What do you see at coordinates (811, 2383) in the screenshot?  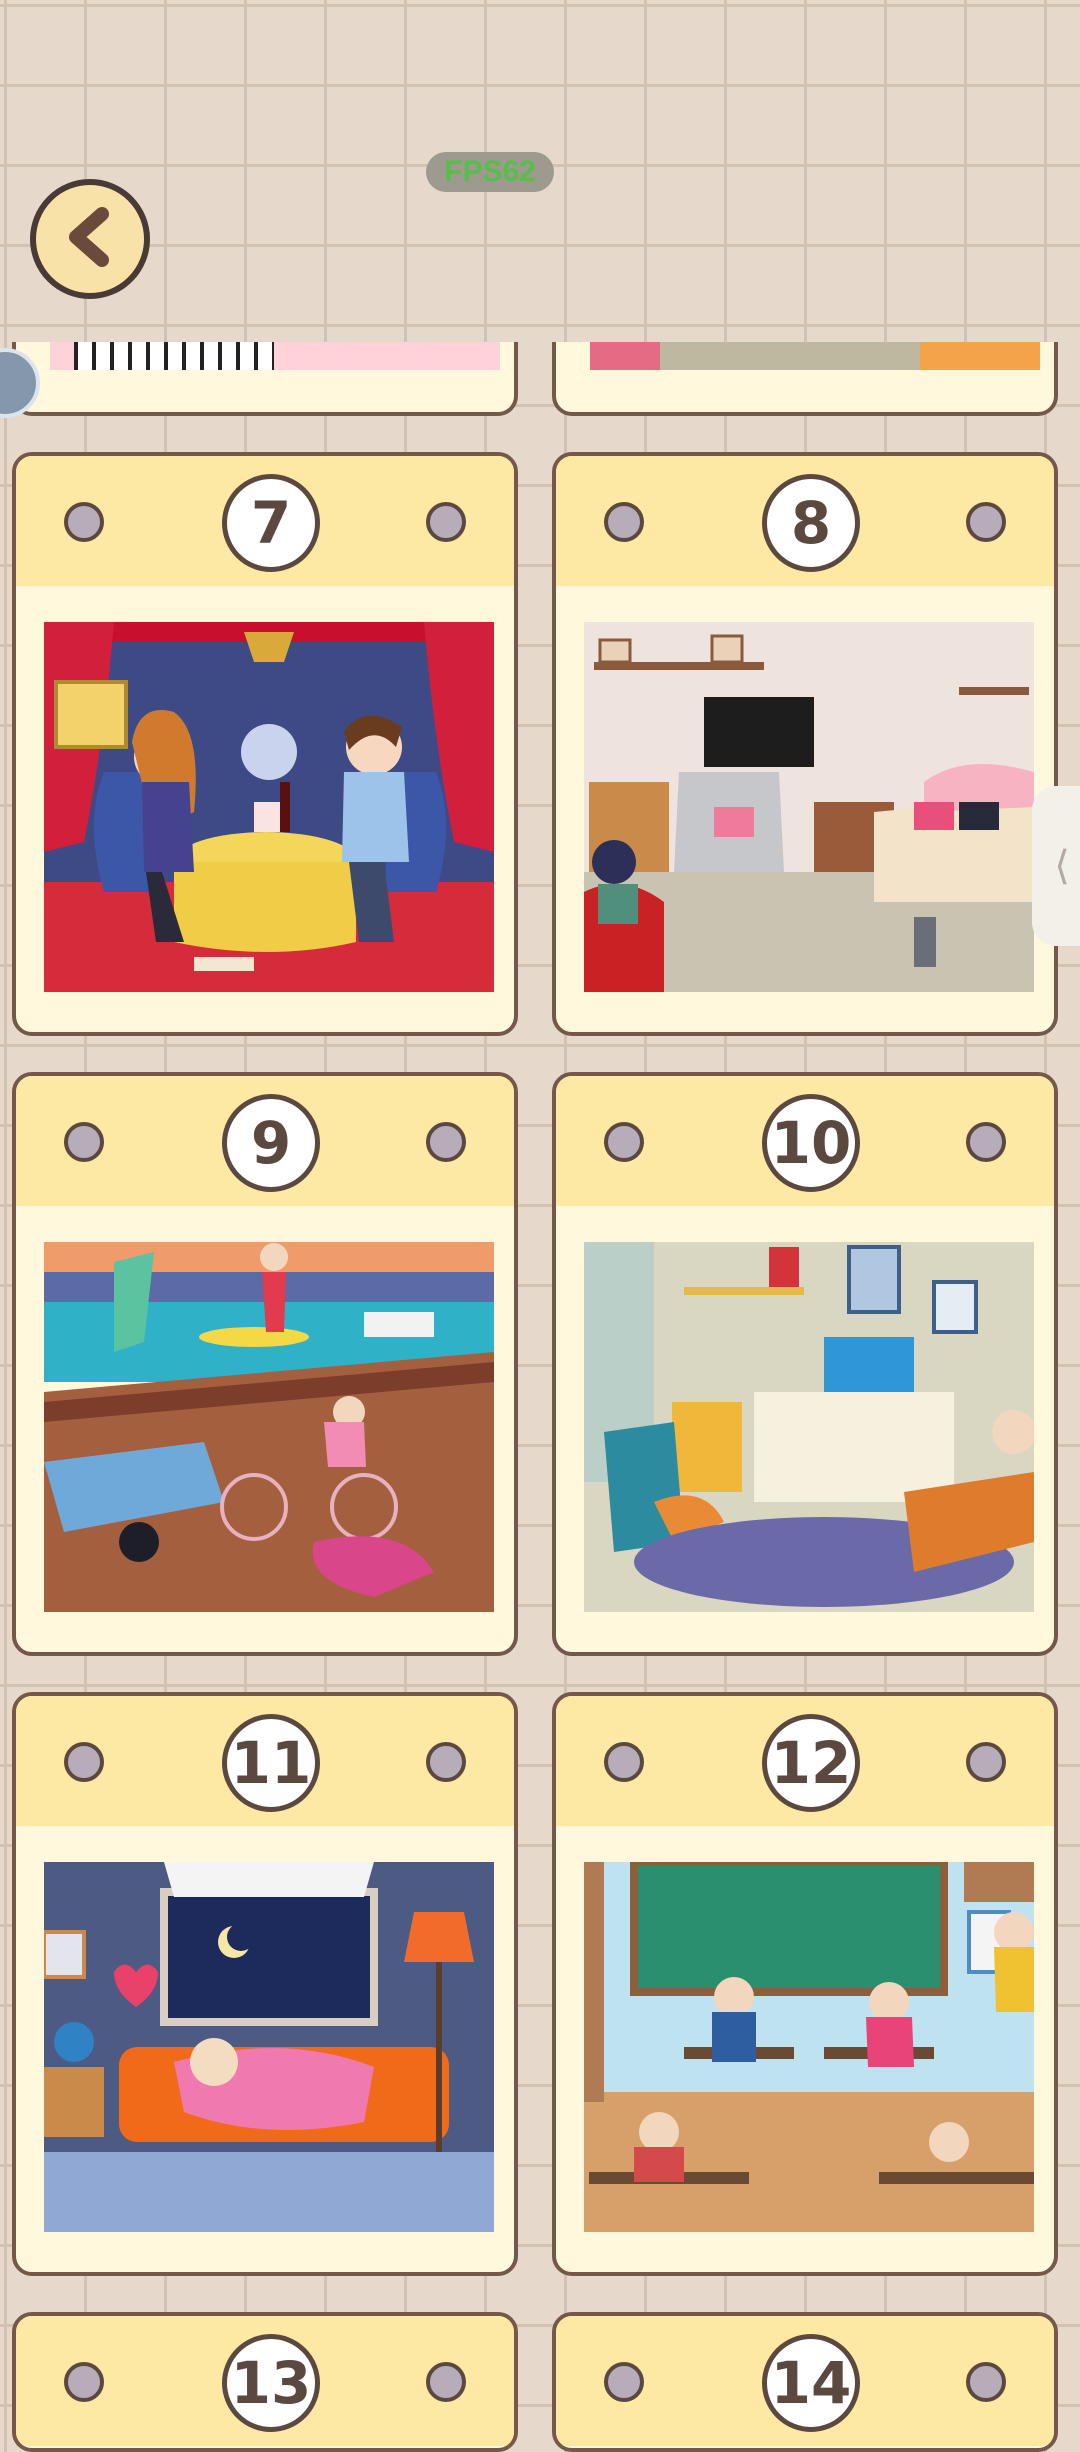 I see `level-number-badge: 14` at bounding box center [811, 2383].